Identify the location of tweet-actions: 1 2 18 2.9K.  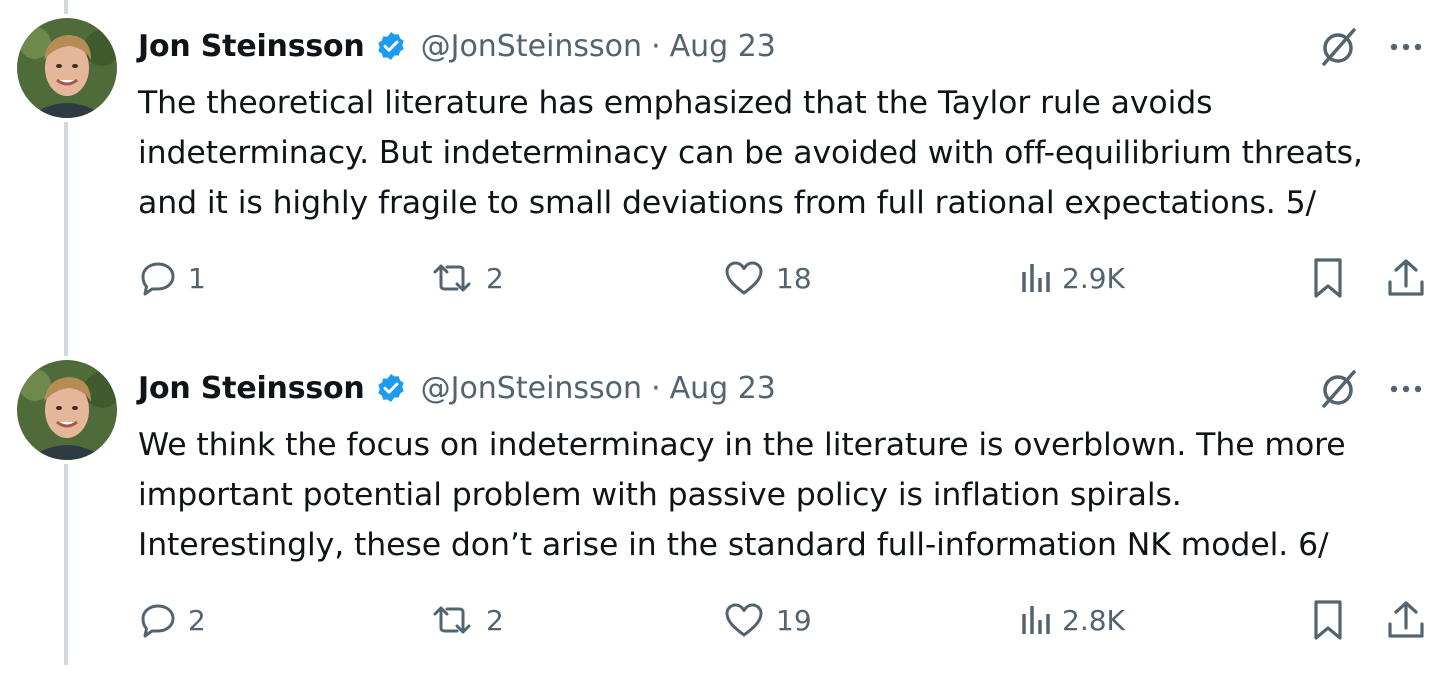
(728, 278).